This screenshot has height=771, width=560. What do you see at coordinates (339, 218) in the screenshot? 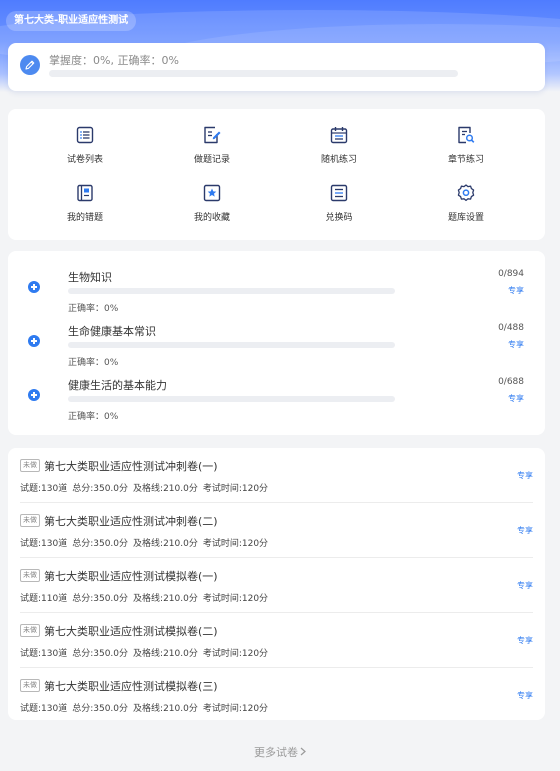
I see `menu-label: 兑换码` at bounding box center [339, 218].